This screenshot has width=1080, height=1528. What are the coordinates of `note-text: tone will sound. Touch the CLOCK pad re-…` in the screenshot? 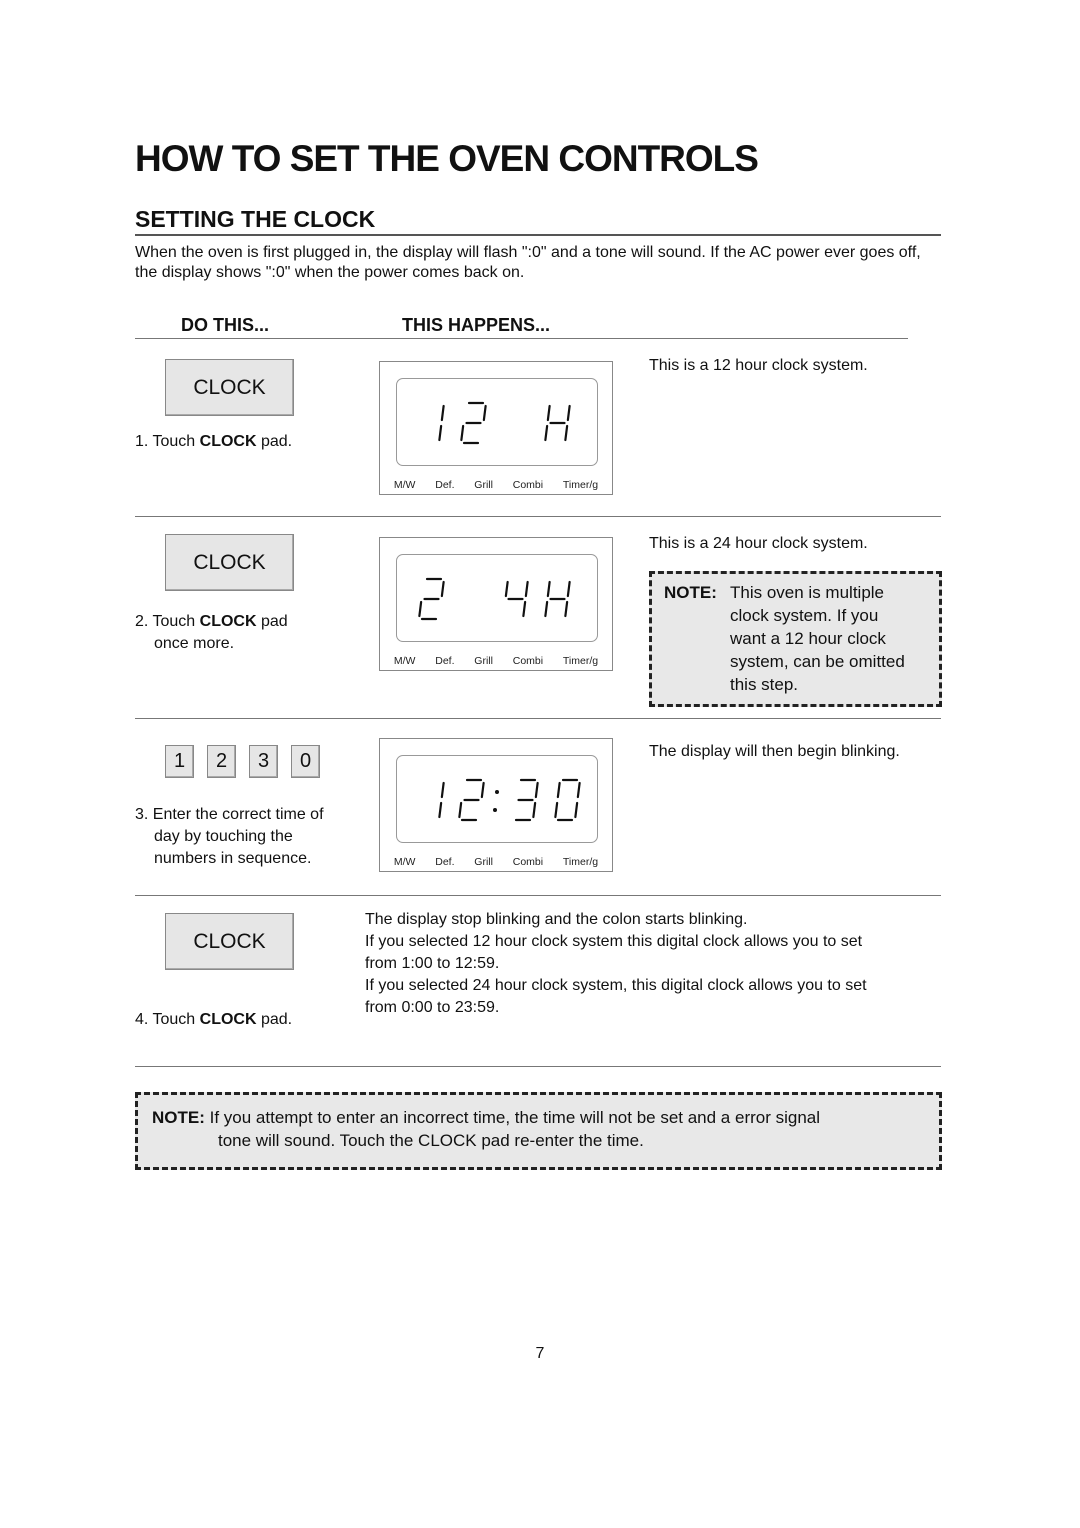 It's located at (431, 1140).